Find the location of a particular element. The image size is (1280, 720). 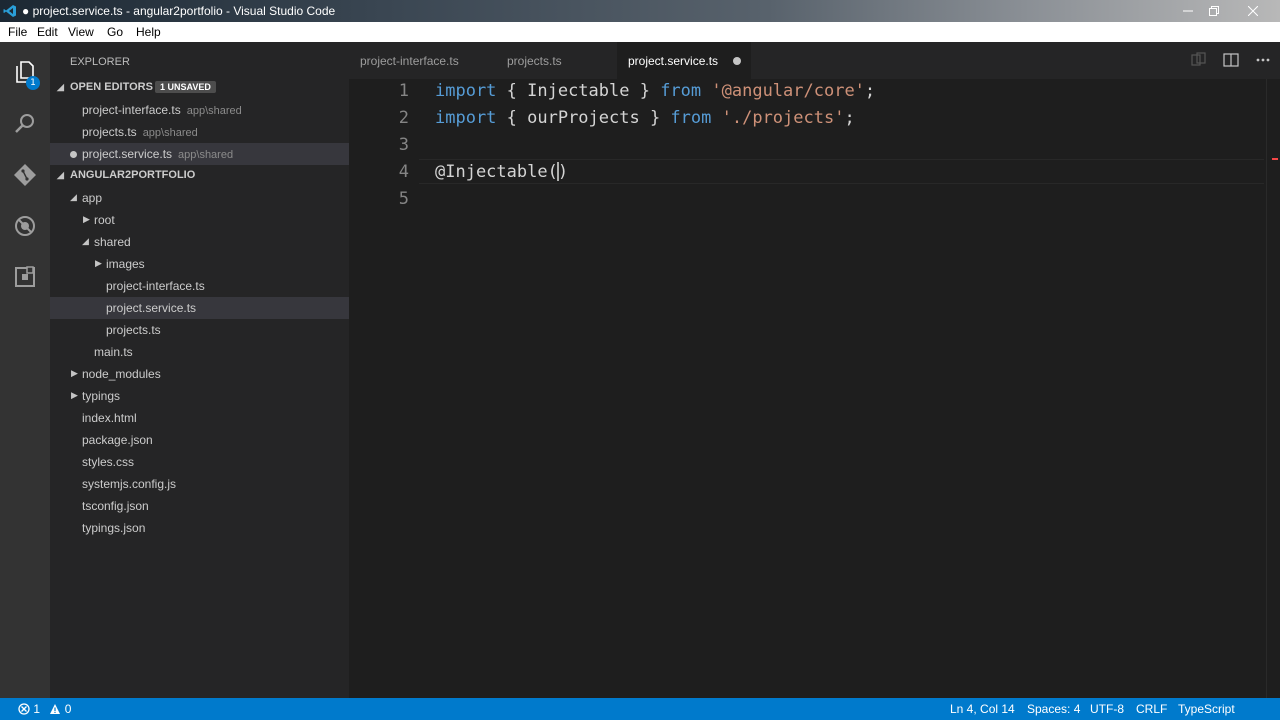

explorer-badge: 1 is located at coordinates (33, 83).